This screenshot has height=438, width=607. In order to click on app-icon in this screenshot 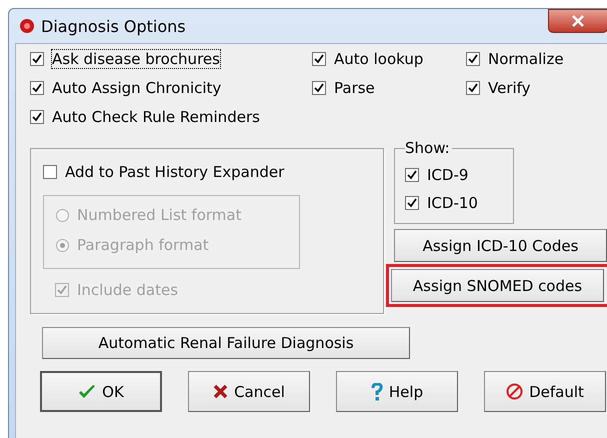, I will do `click(27, 26)`.